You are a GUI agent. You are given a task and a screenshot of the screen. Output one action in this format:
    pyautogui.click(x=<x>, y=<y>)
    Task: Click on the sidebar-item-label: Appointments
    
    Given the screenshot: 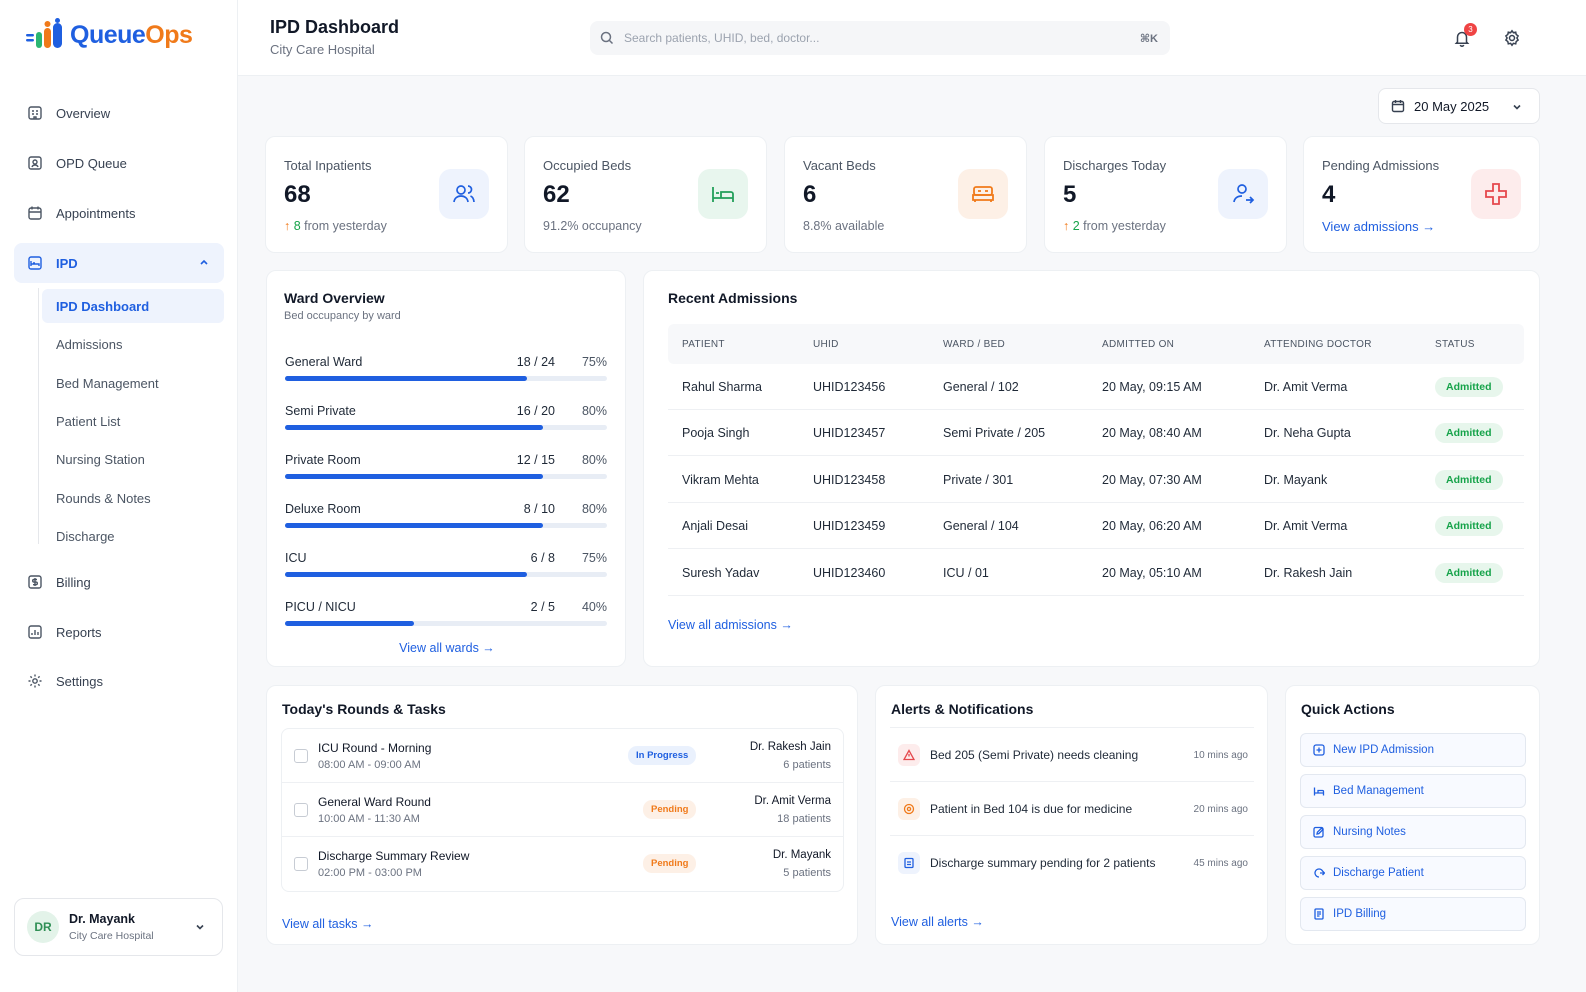 What is the action you would take?
    pyautogui.click(x=96, y=213)
    